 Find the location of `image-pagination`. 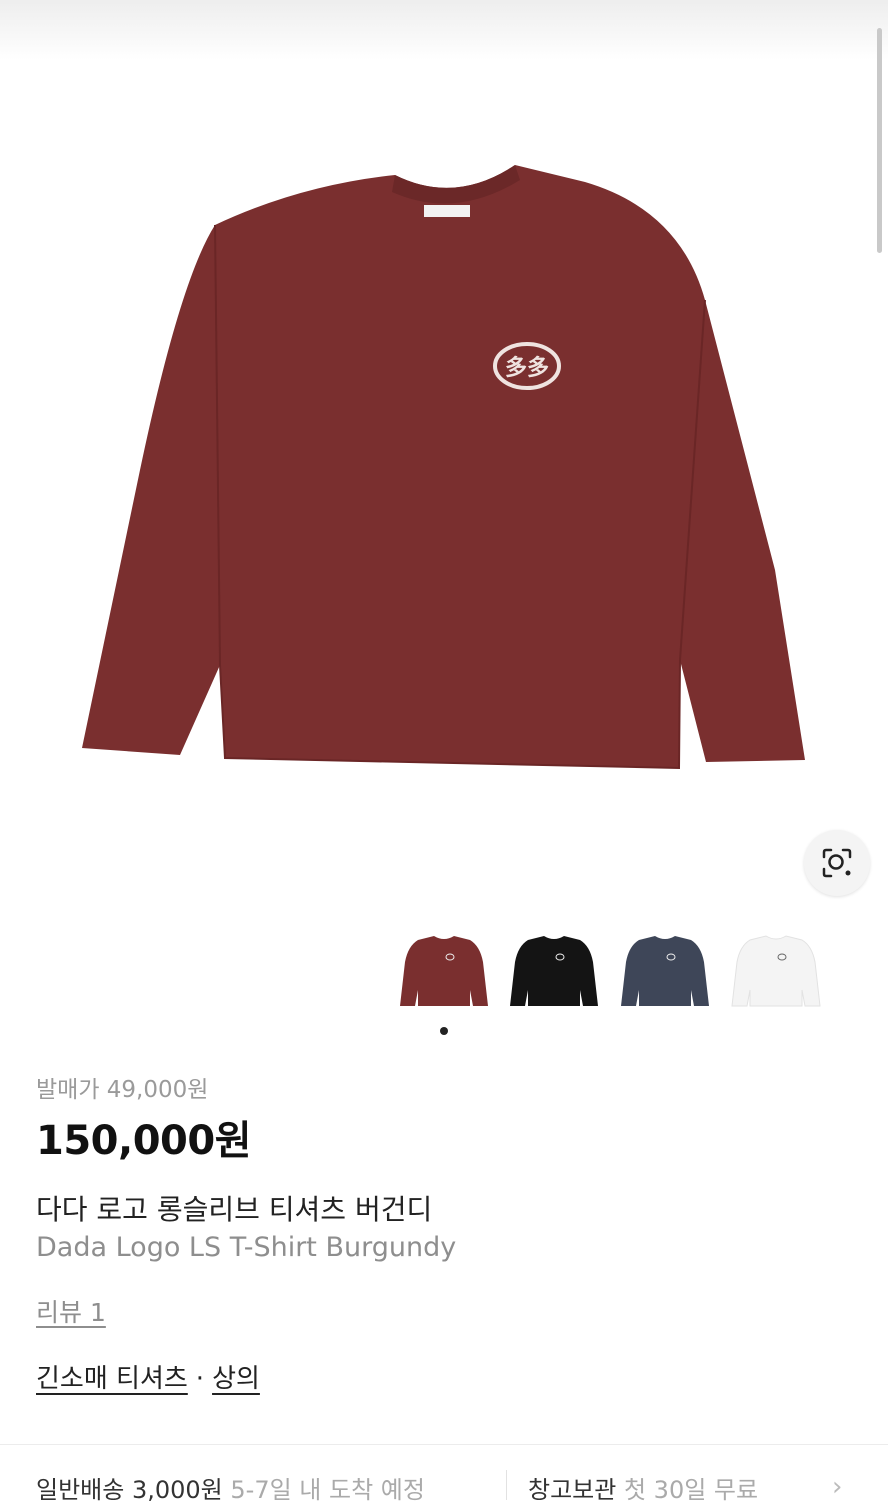

image-pagination is located at coordinates (444, 1033).